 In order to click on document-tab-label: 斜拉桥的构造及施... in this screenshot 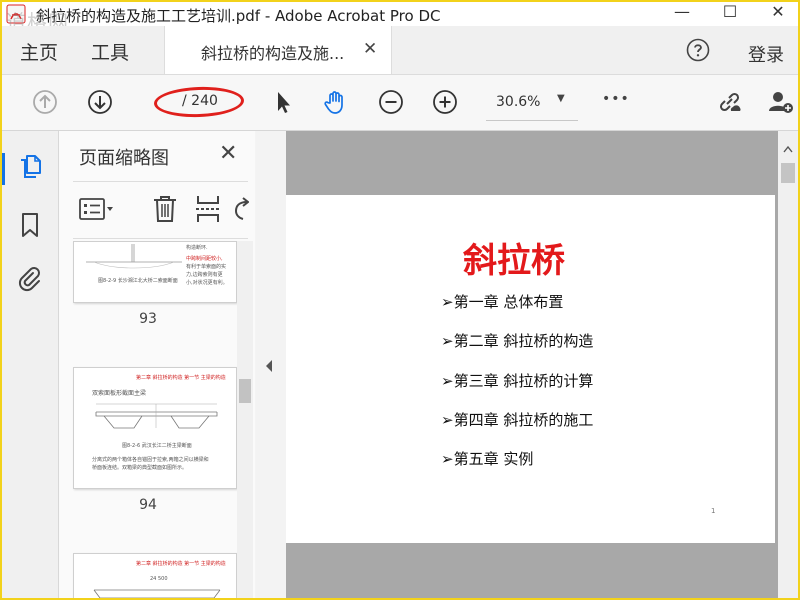, I will do `click(273, 53)`.